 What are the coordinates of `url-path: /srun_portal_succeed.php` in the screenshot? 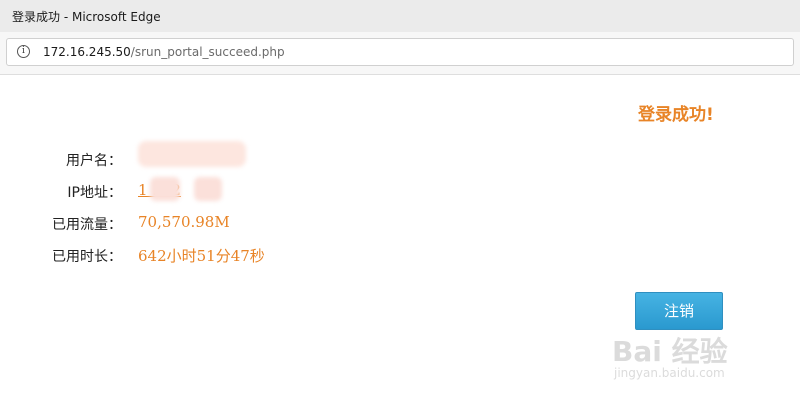 It's located at (207, 52).